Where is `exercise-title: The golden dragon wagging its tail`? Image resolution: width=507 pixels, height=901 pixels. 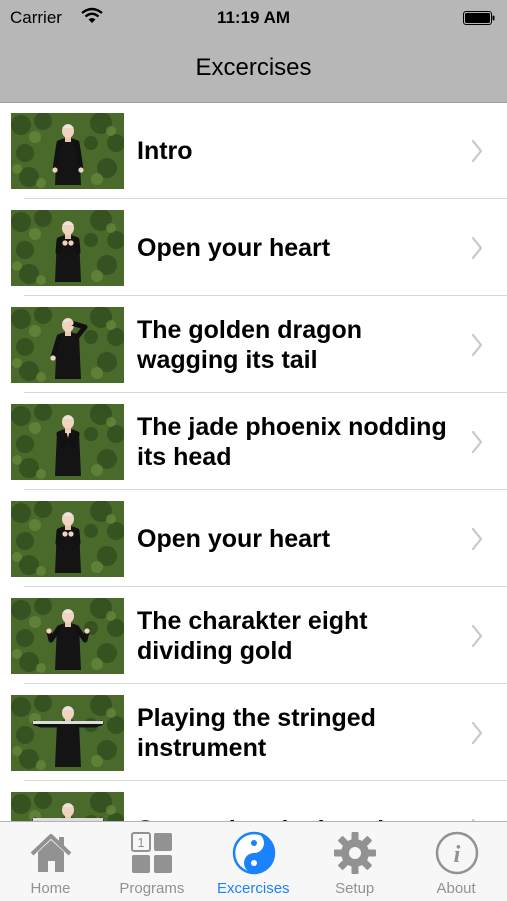 exercise-title: The golden dragon wagging its tail is located at coordinates (249, 345).